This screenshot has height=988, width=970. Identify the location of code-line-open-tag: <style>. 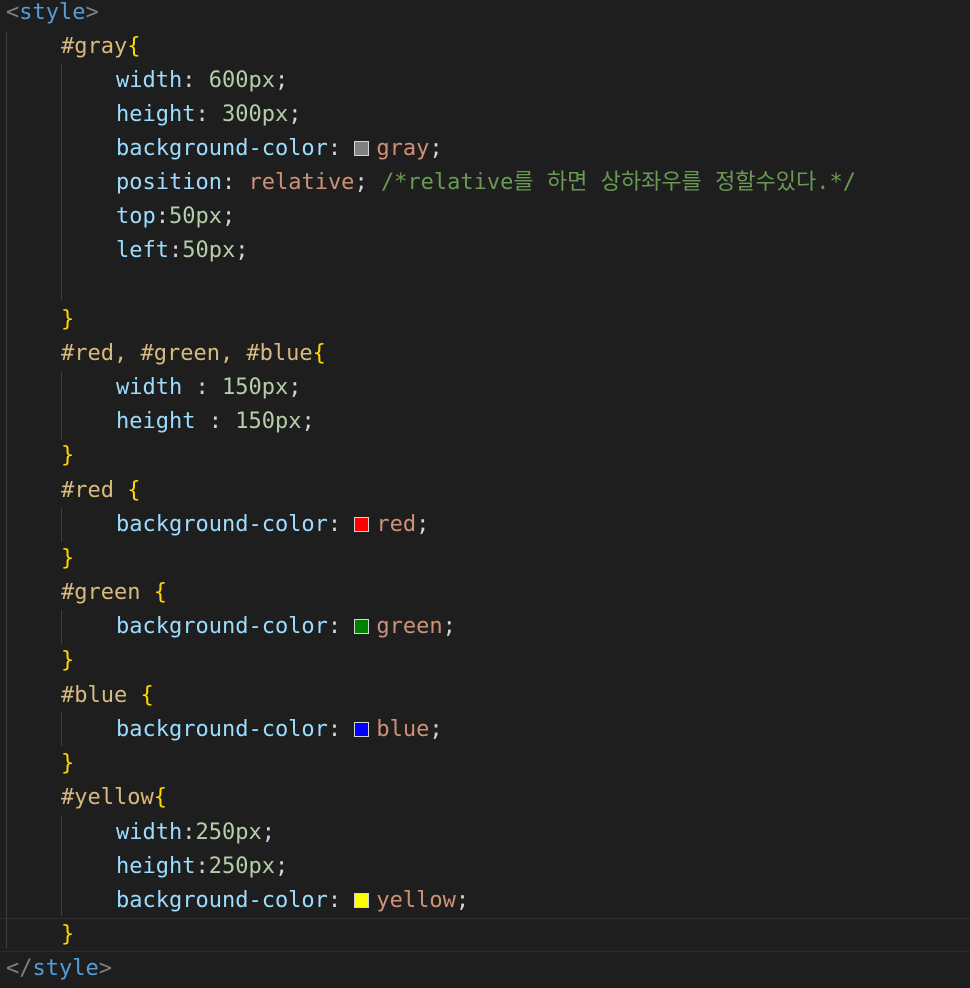
(52, 15).